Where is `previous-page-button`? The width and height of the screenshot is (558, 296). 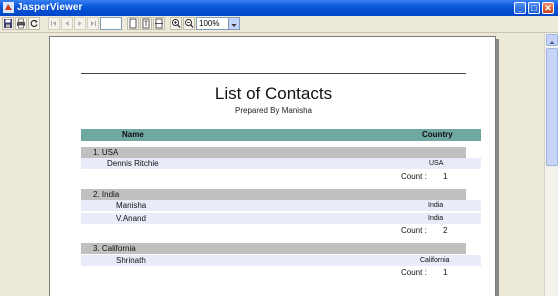 previous-page-button is located at coordinates (67, 23).